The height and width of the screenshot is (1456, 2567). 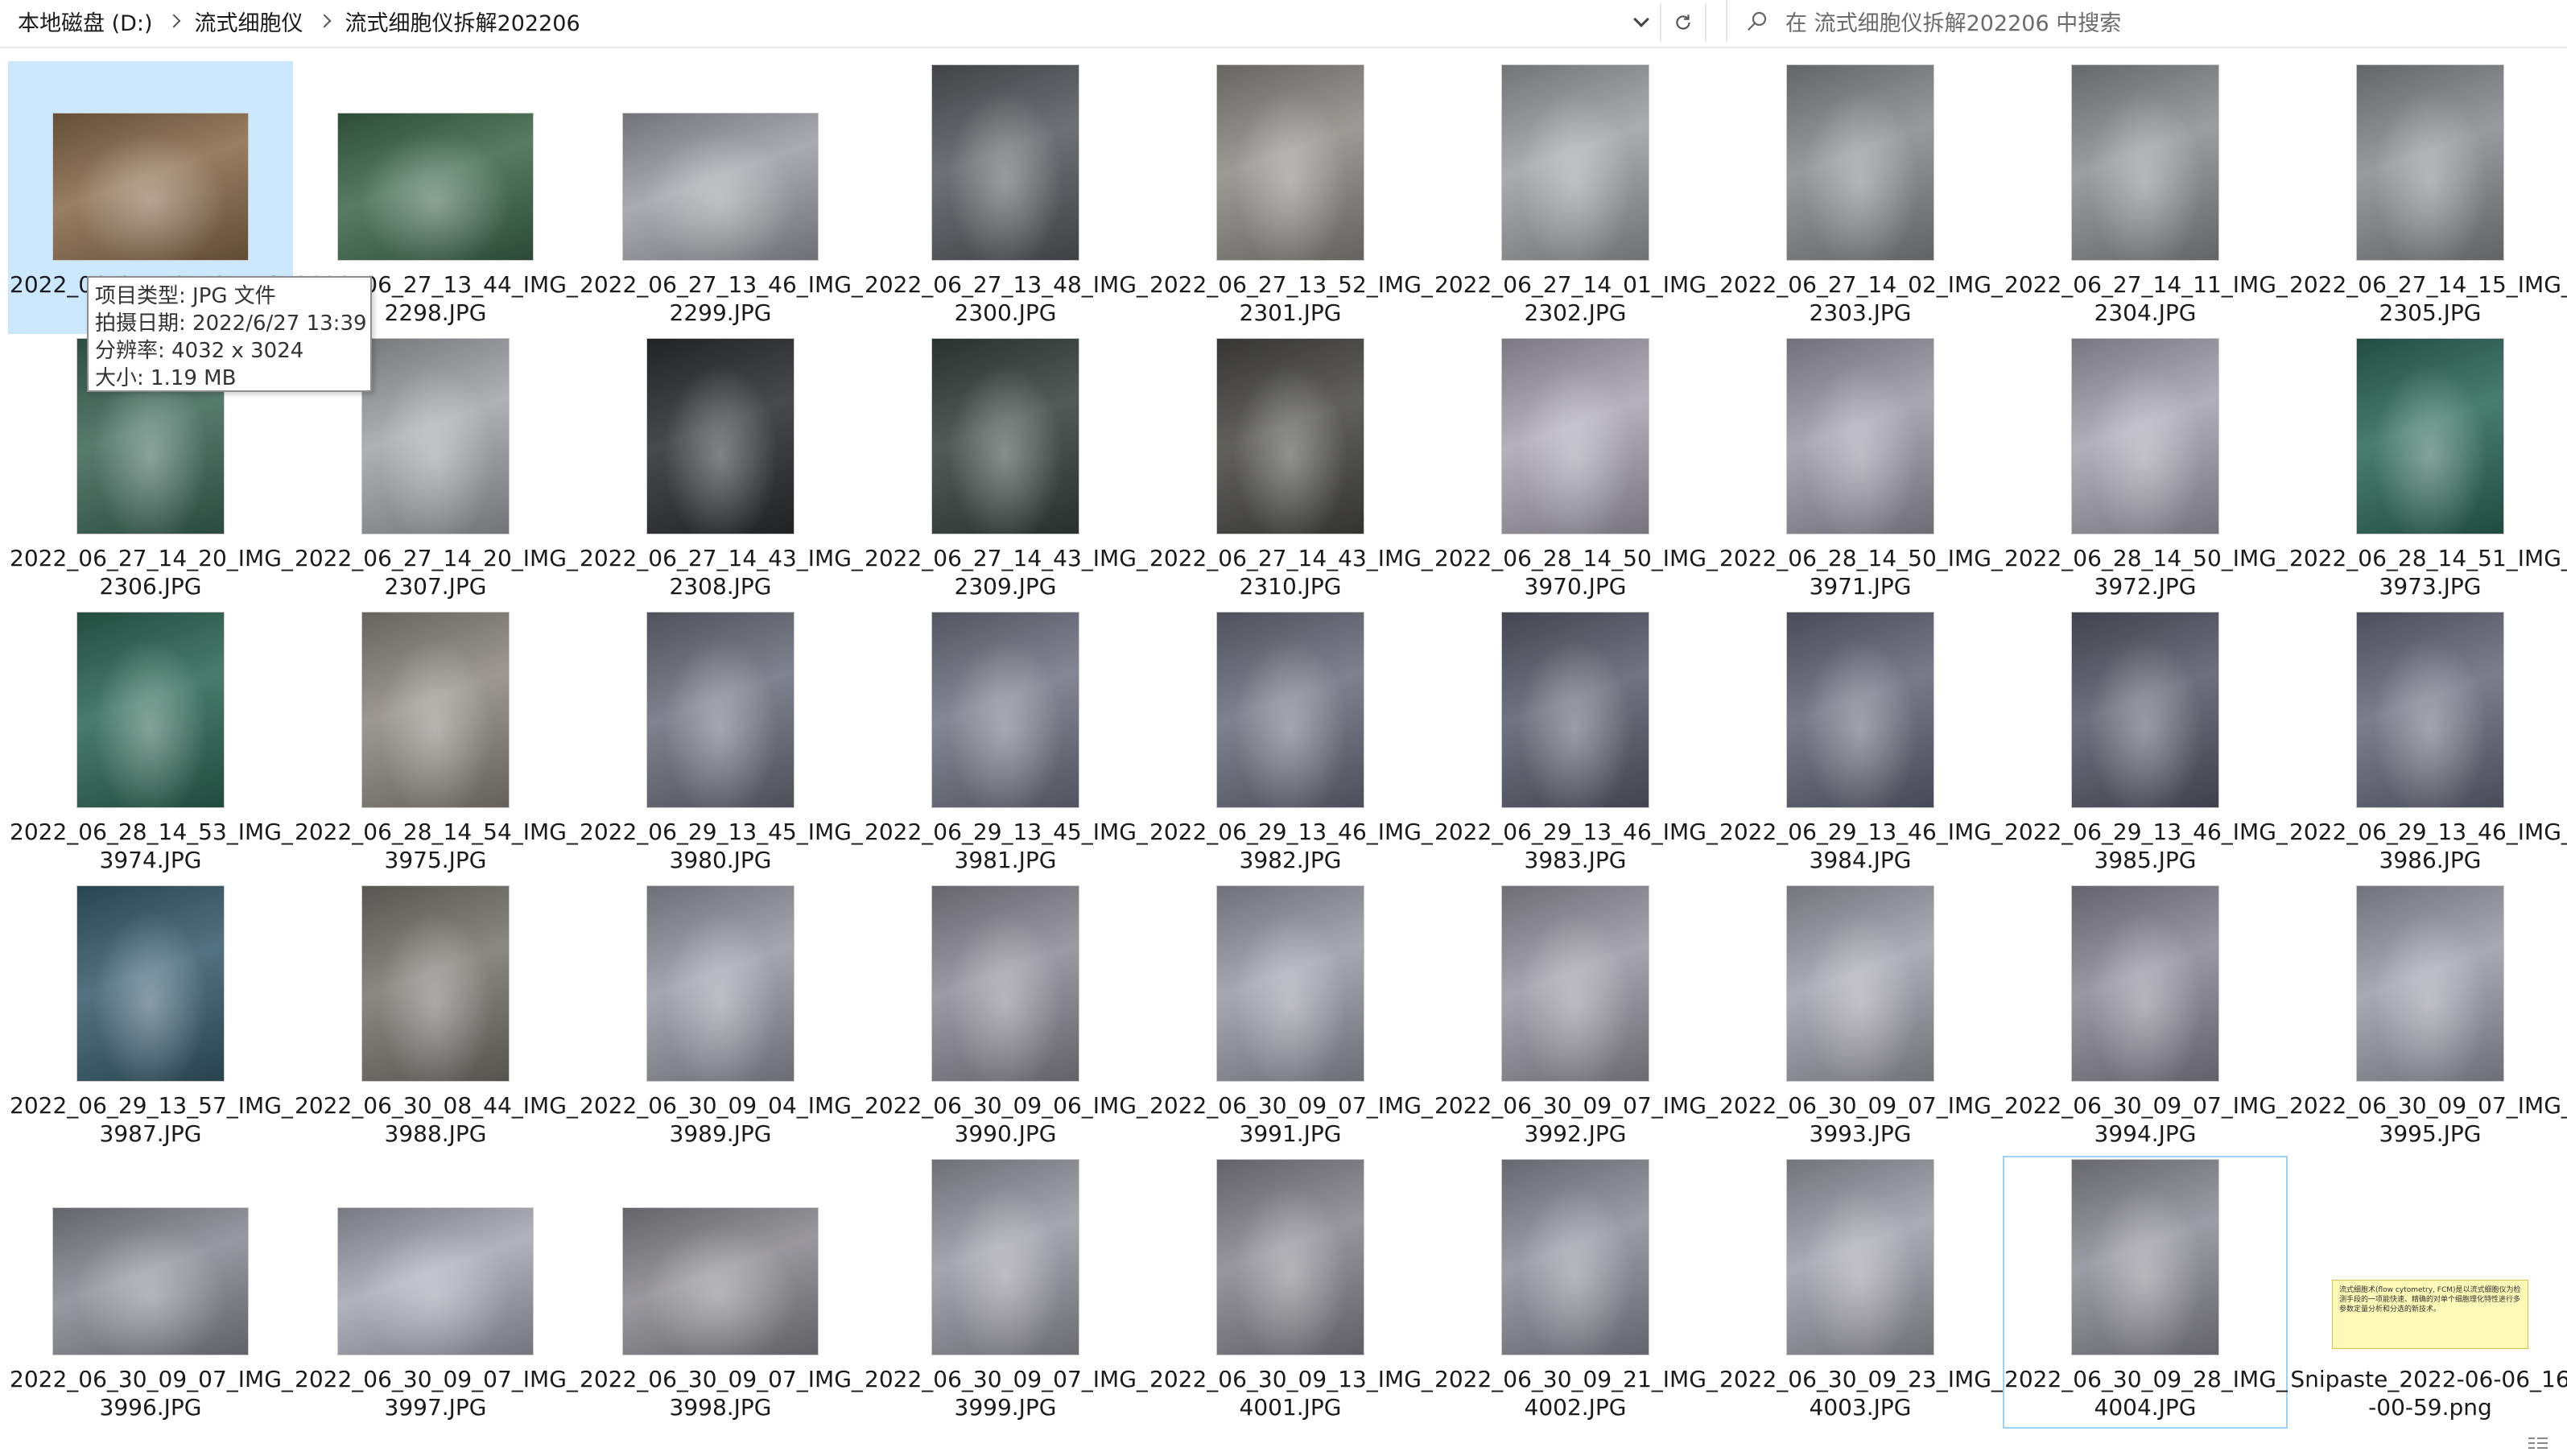 What do you see at coordinates (150, 1019) in the screenshot?
I see `file-item: 2022_06_29_13_57_IMG_ 3987.JPG` at bounding box center [150, 1019].